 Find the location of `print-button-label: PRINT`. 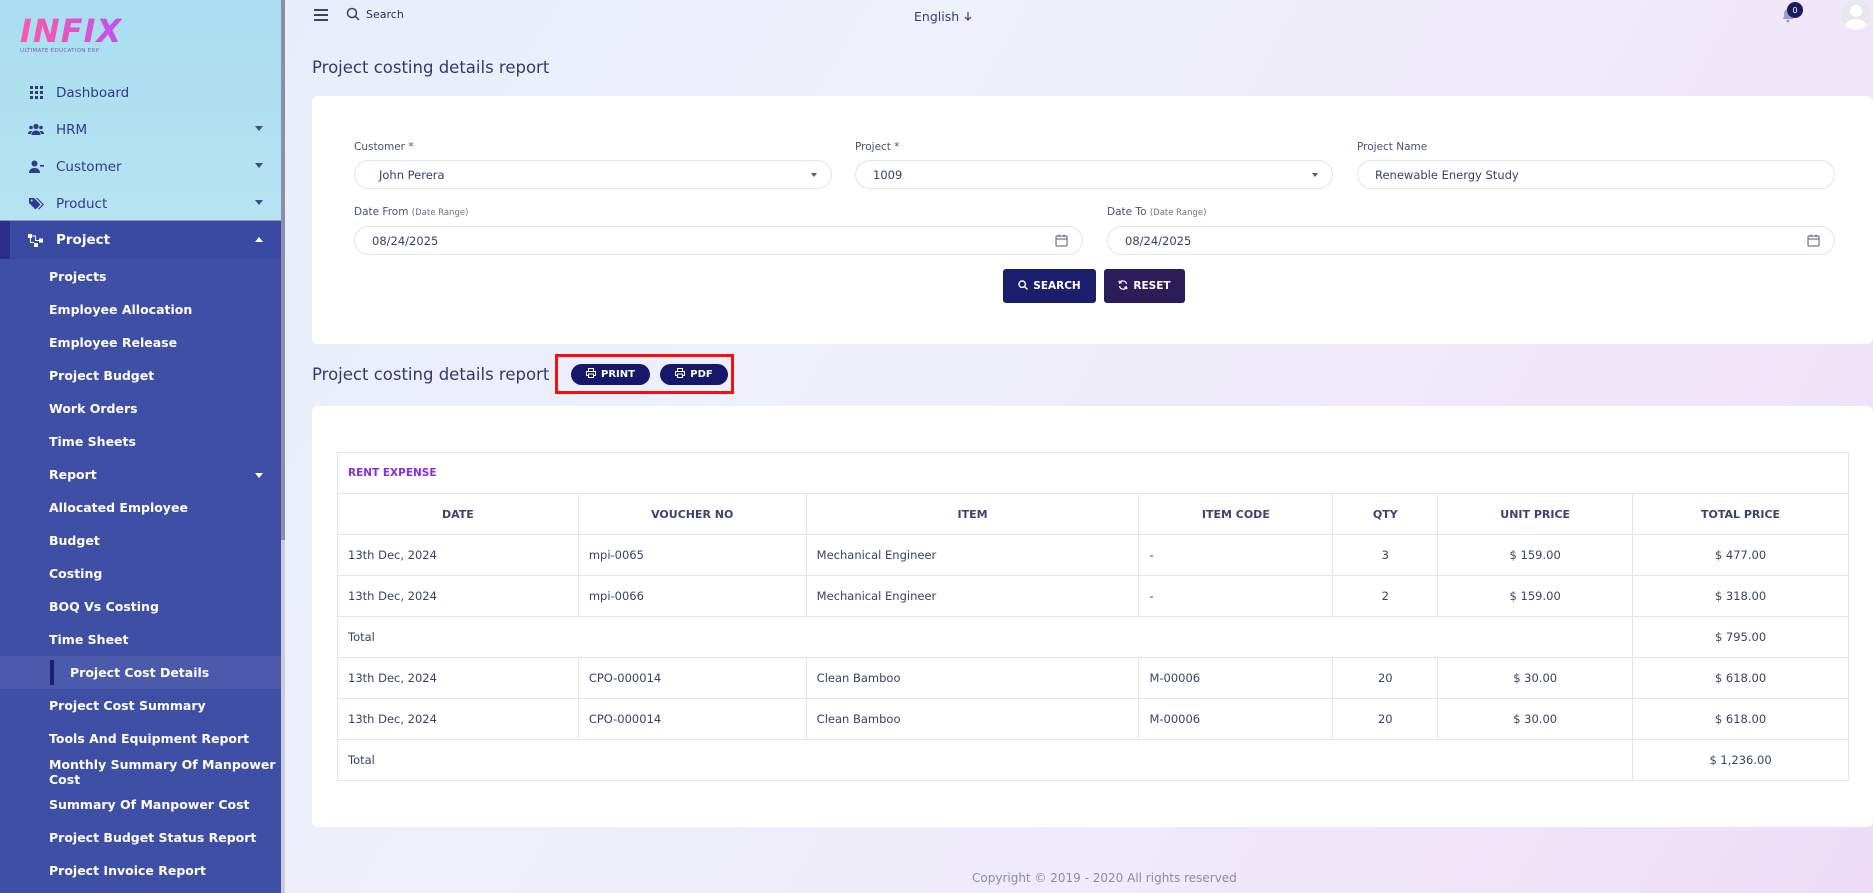

print-button-label: PRINT is located at coordinates (618, 374).